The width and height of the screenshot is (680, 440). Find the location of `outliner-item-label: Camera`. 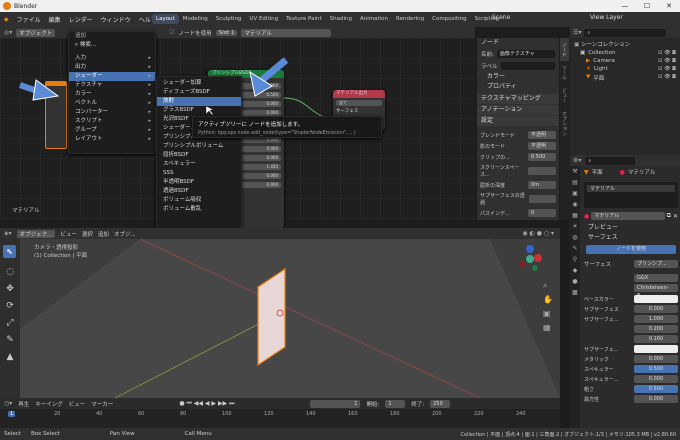

outliner-item-label: Camera is located at coordinates (604, 61).